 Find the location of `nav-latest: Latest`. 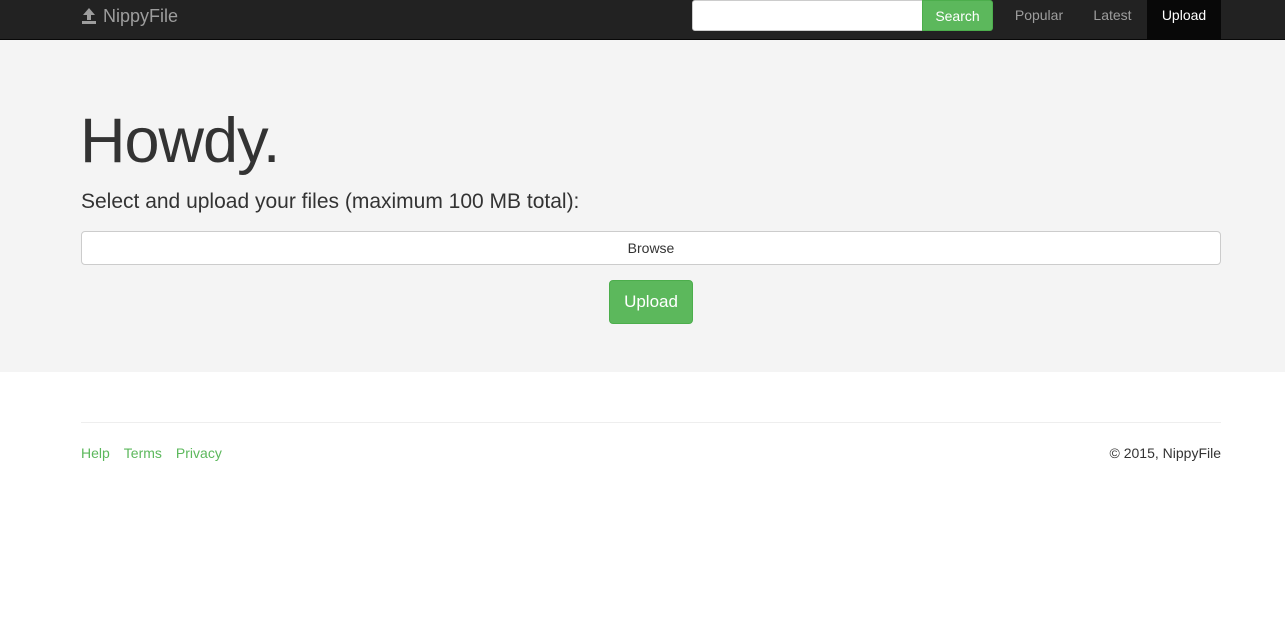

nav-latest: Latest is located at coordinates (1112, 15).